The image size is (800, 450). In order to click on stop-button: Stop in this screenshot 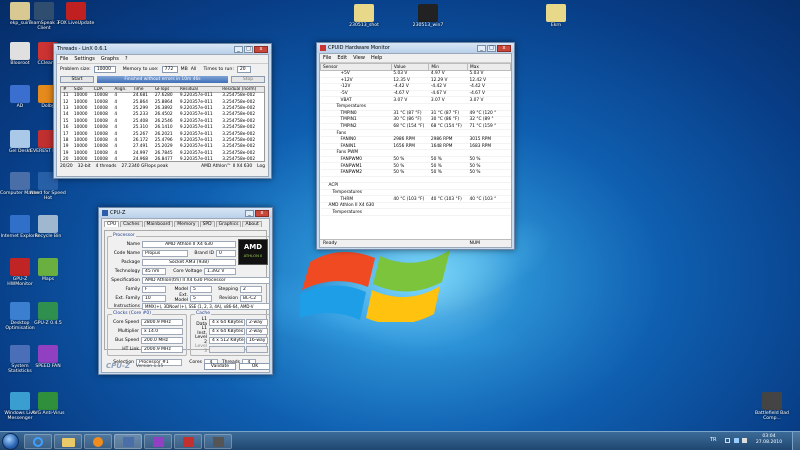, I will do `click(248, 79)`.